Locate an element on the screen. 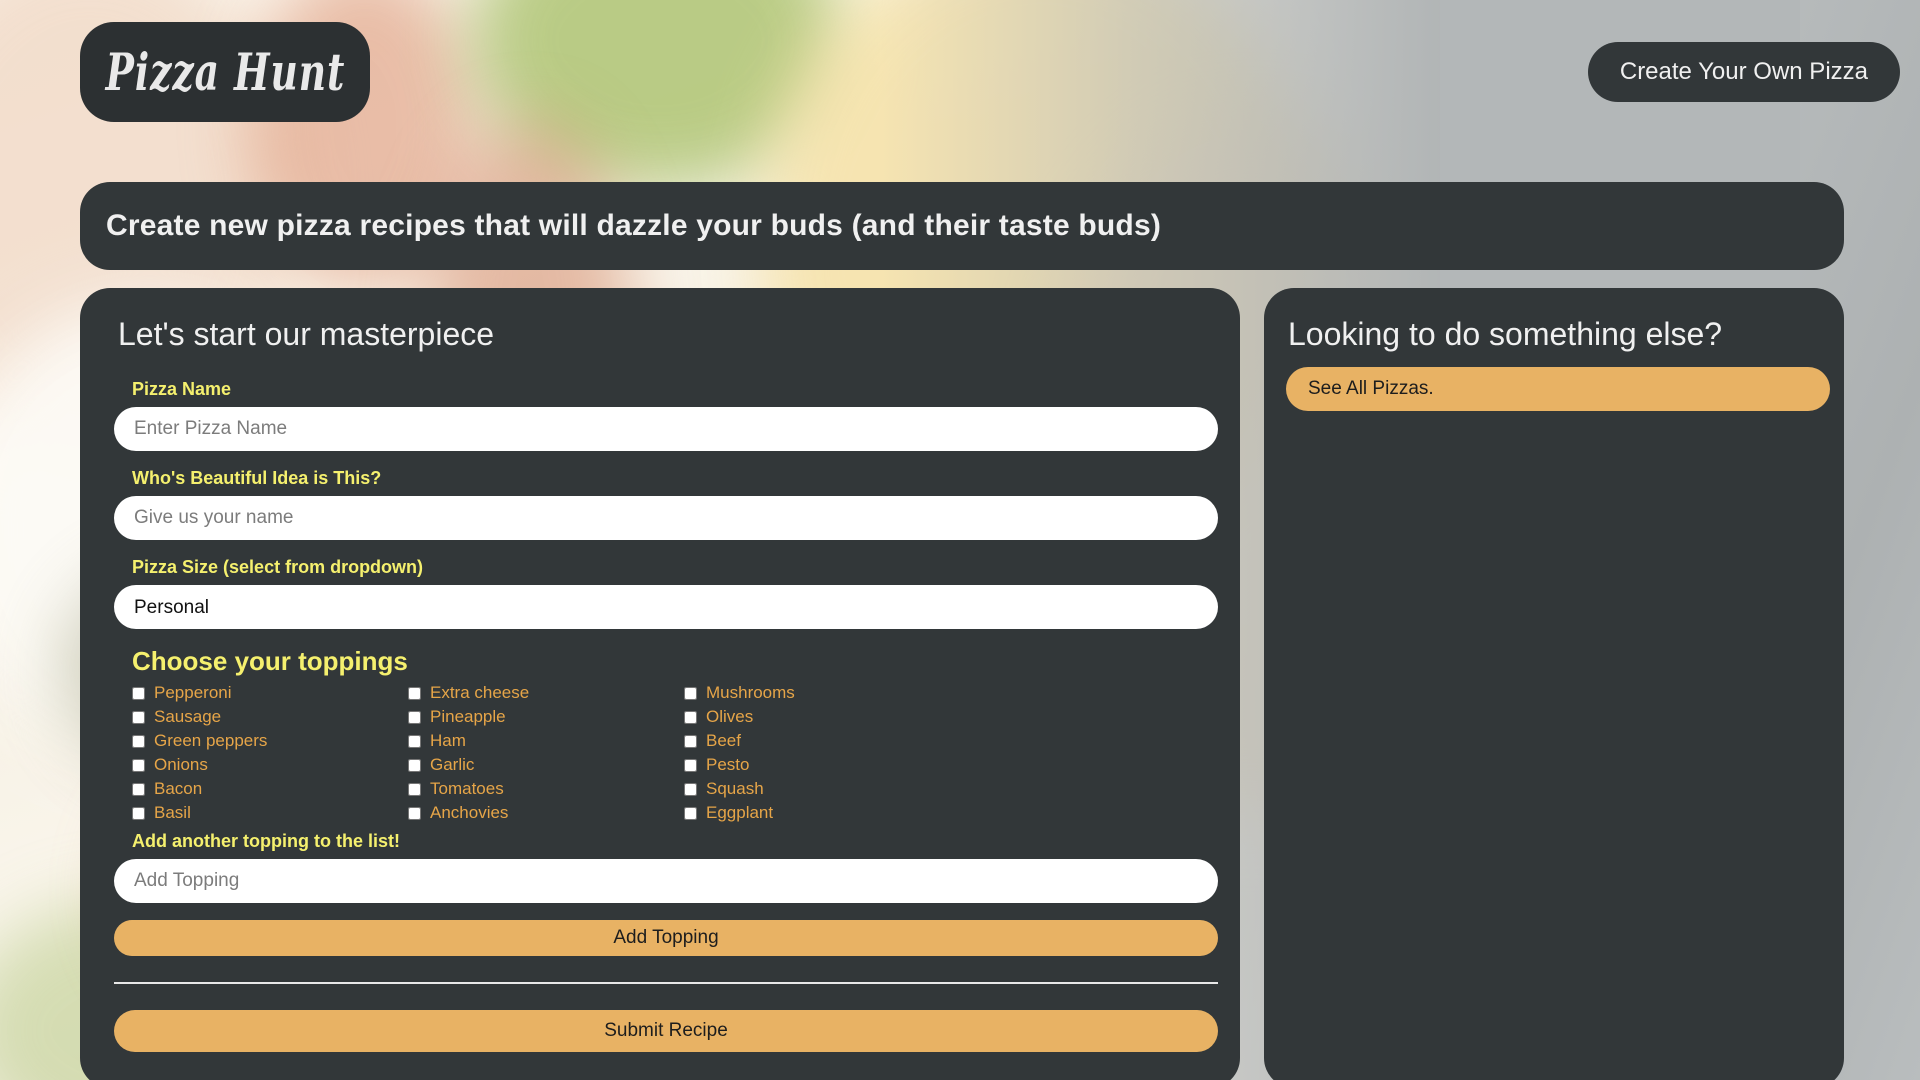 The height and width of the screenshot is (1080, 1920). topping-label: Garlic is located at coordinates (452, 765).